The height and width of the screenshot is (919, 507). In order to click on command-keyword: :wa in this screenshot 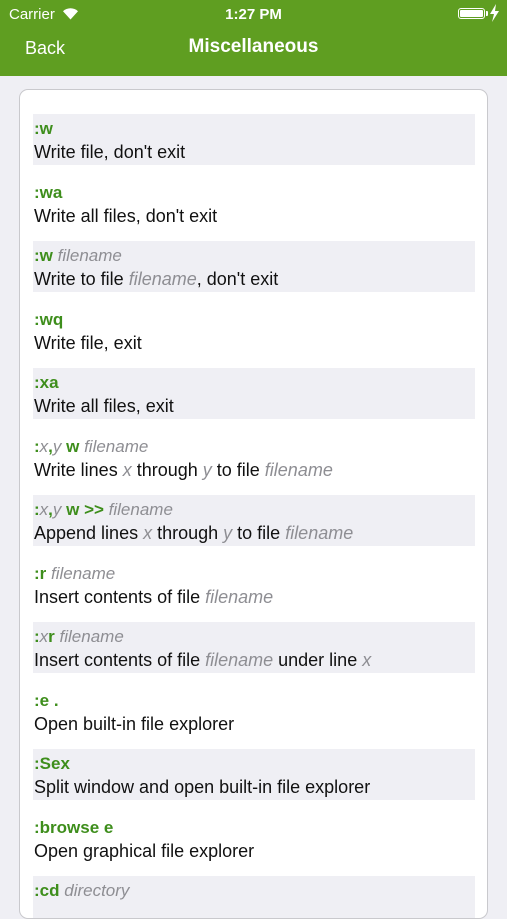, I will do `click(48, 192)`.